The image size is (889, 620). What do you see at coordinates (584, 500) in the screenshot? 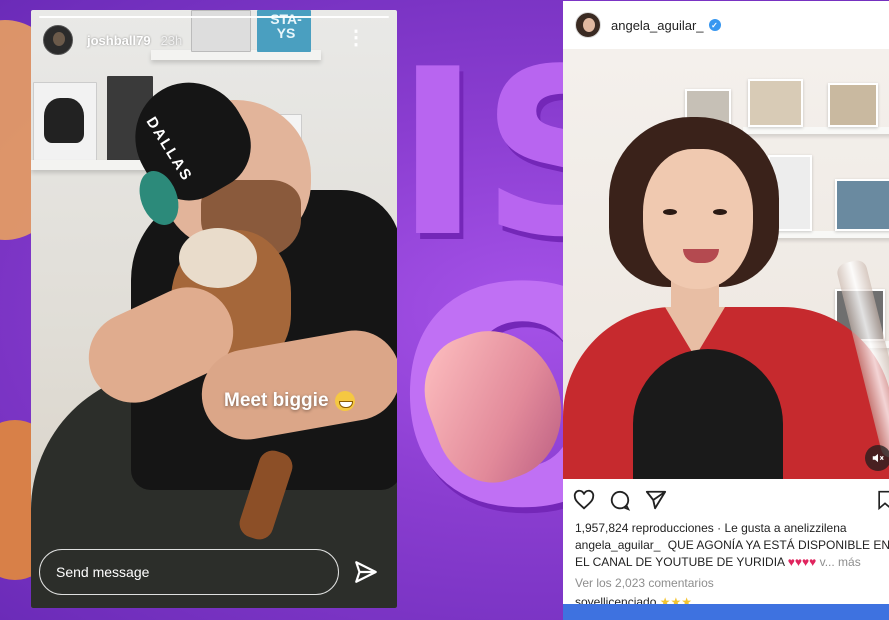
I see `heart-icon` at bounding box center [584, 500].